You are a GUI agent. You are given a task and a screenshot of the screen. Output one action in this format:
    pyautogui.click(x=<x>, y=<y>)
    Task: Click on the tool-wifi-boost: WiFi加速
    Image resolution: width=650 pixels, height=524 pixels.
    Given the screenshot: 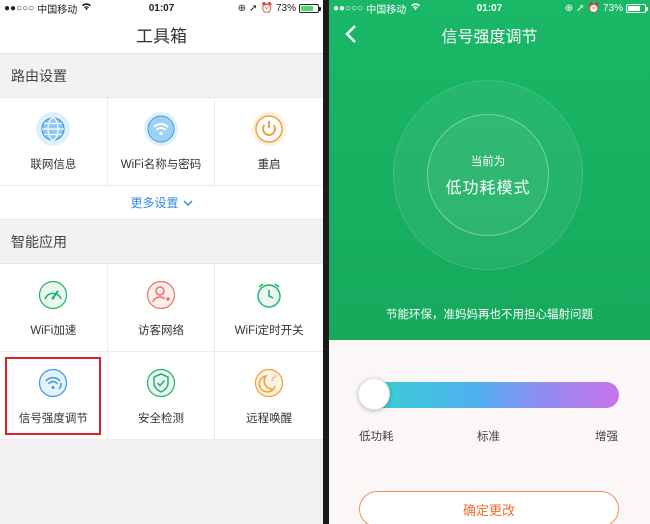 What is the action you would take?
    pyautogui.click(x=54, y=308)
    